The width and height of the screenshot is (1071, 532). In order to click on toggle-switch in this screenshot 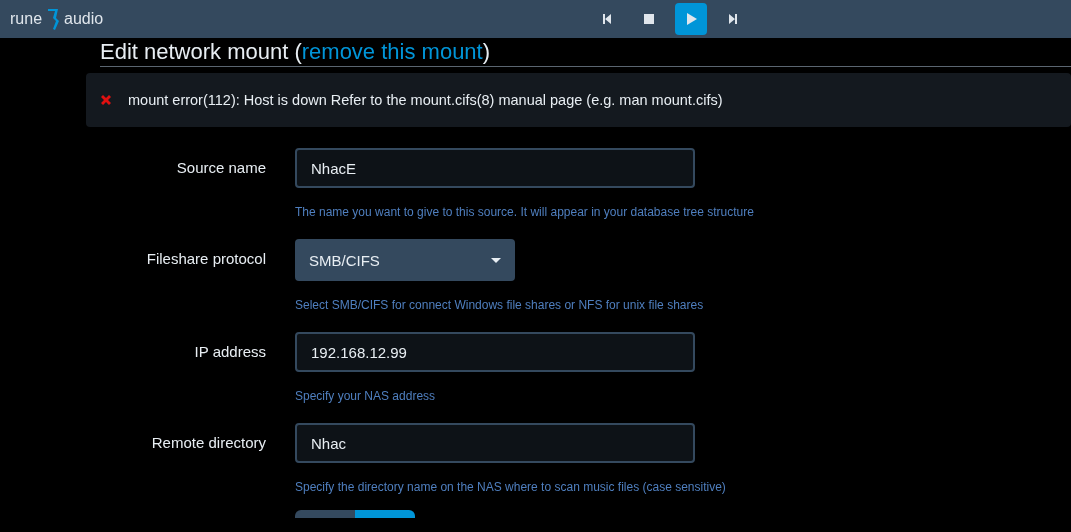, I will do `click(355, 514)`.